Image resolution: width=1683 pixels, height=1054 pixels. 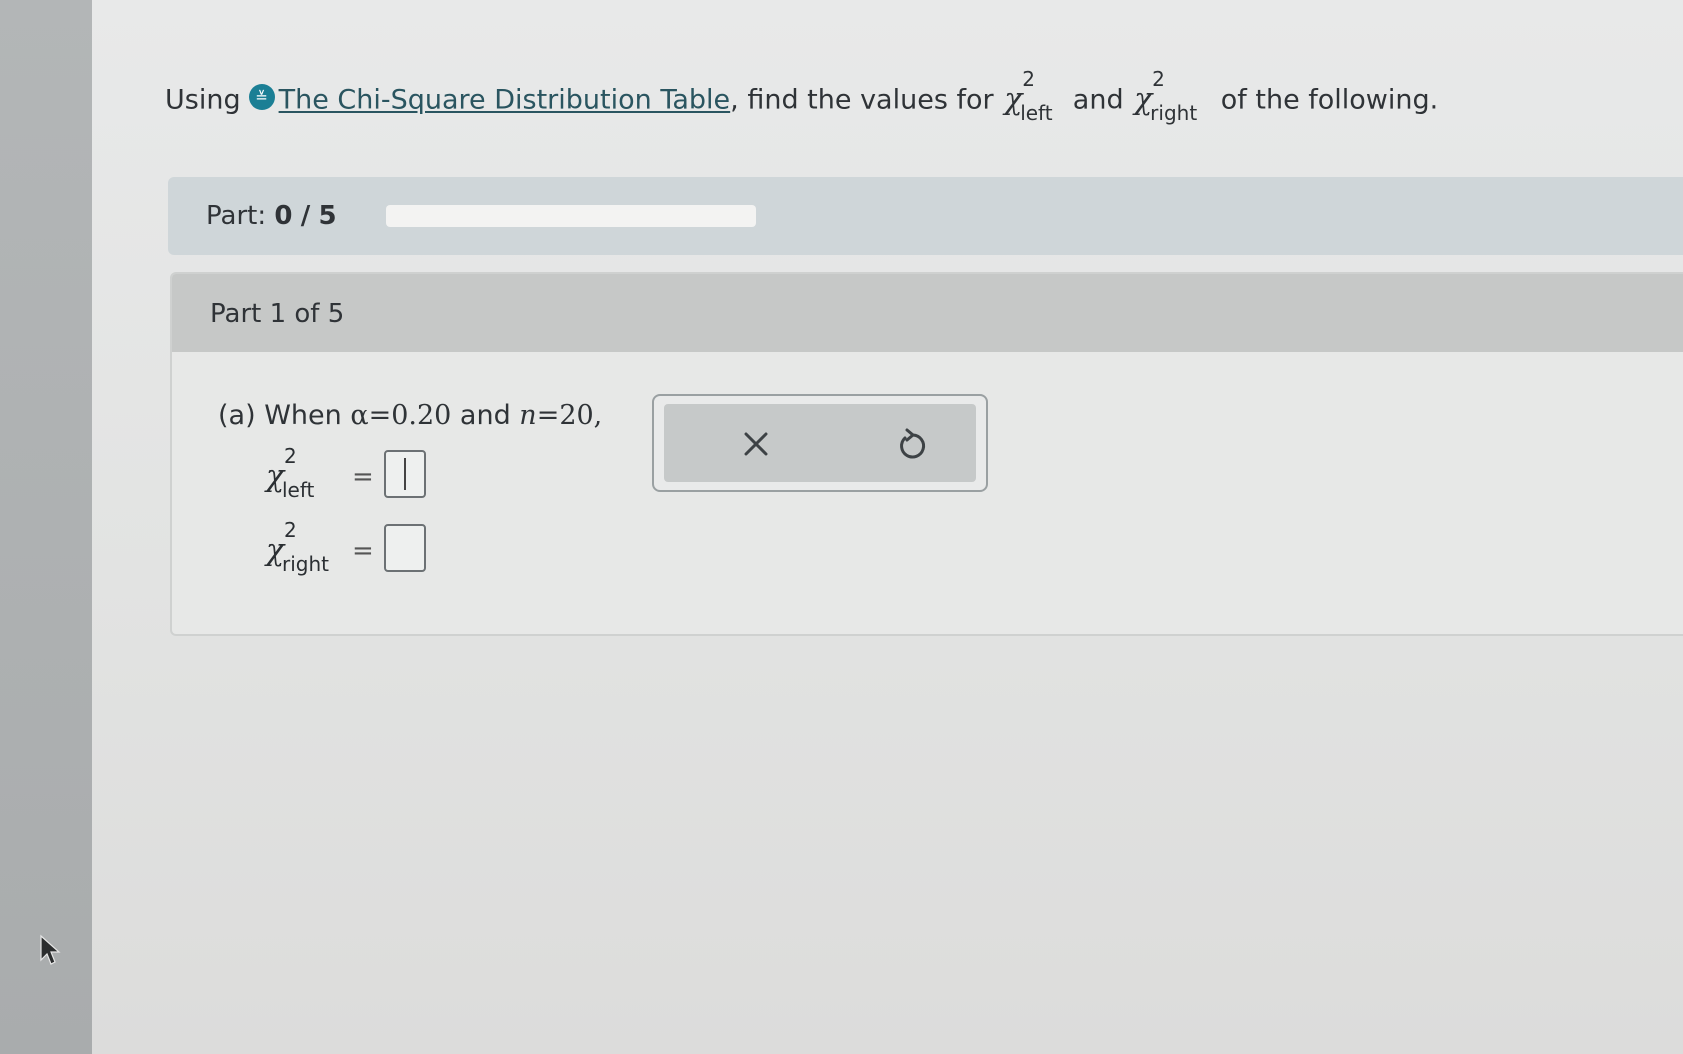 I want to click on answer-row-left: χ 2 left =, so click(x=364, y=476).